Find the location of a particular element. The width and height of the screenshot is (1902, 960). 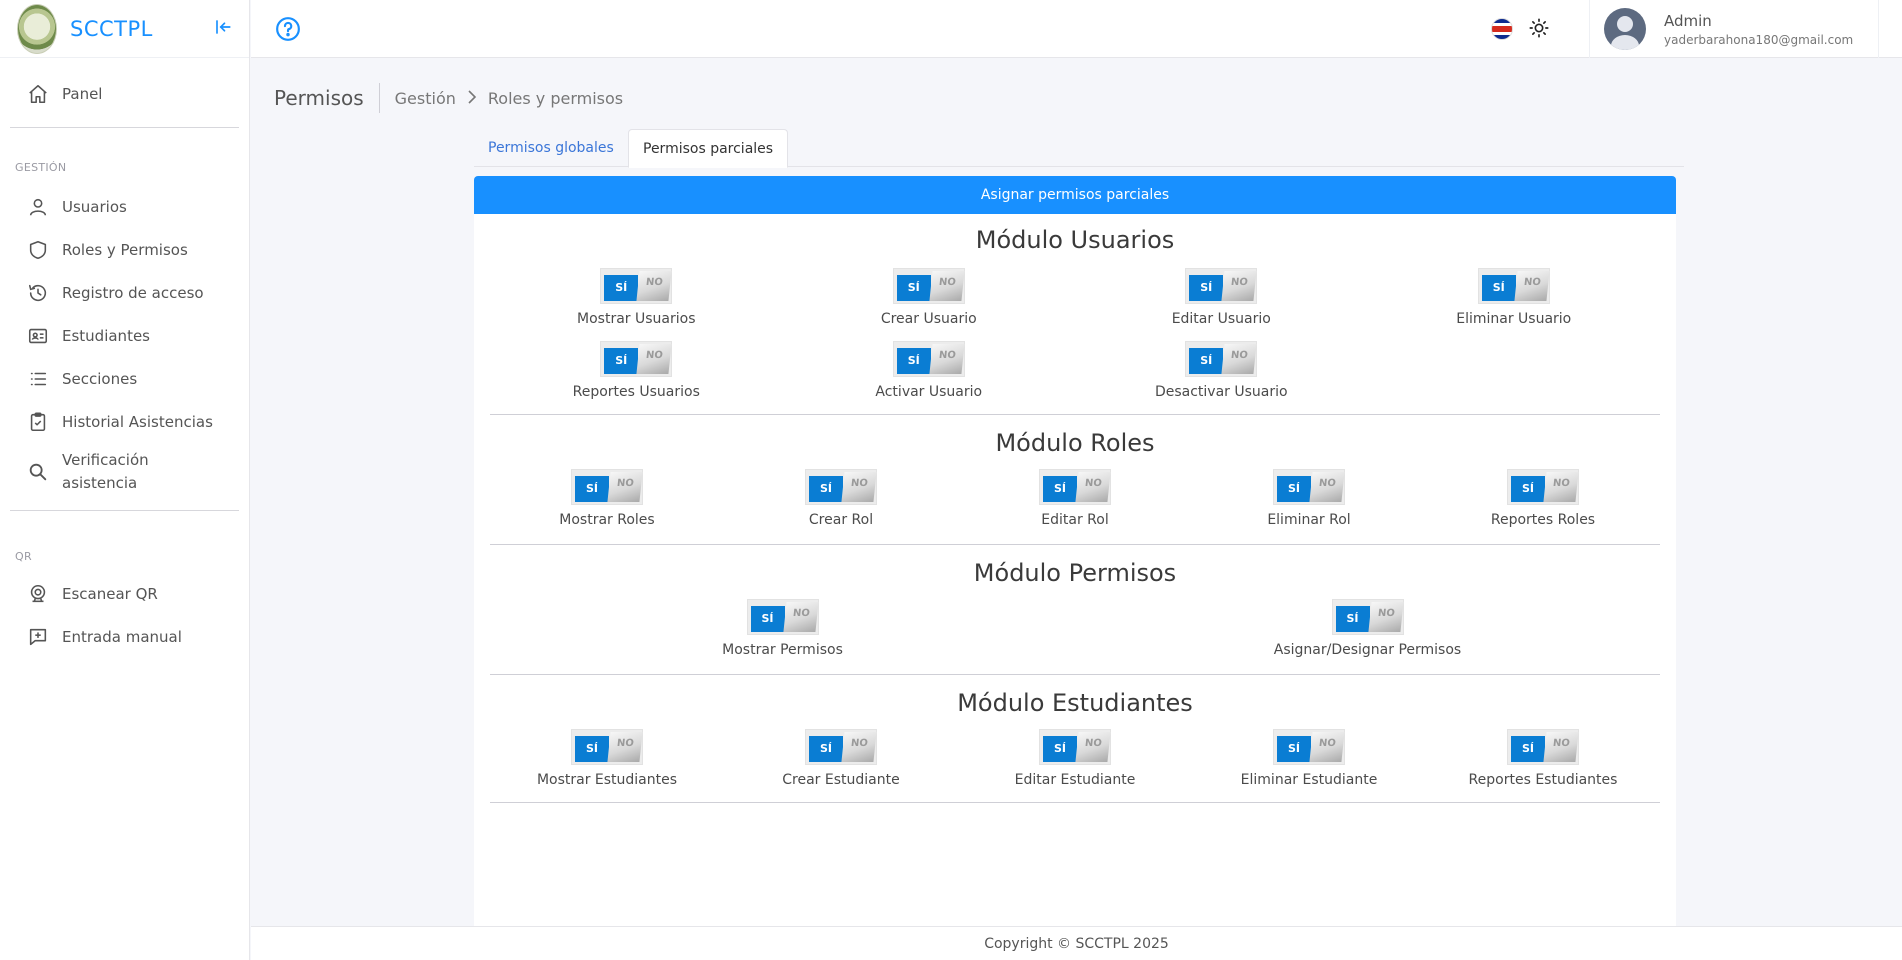

tab-permisos-globales: Permisos globales is located at coordinates (551, 148).